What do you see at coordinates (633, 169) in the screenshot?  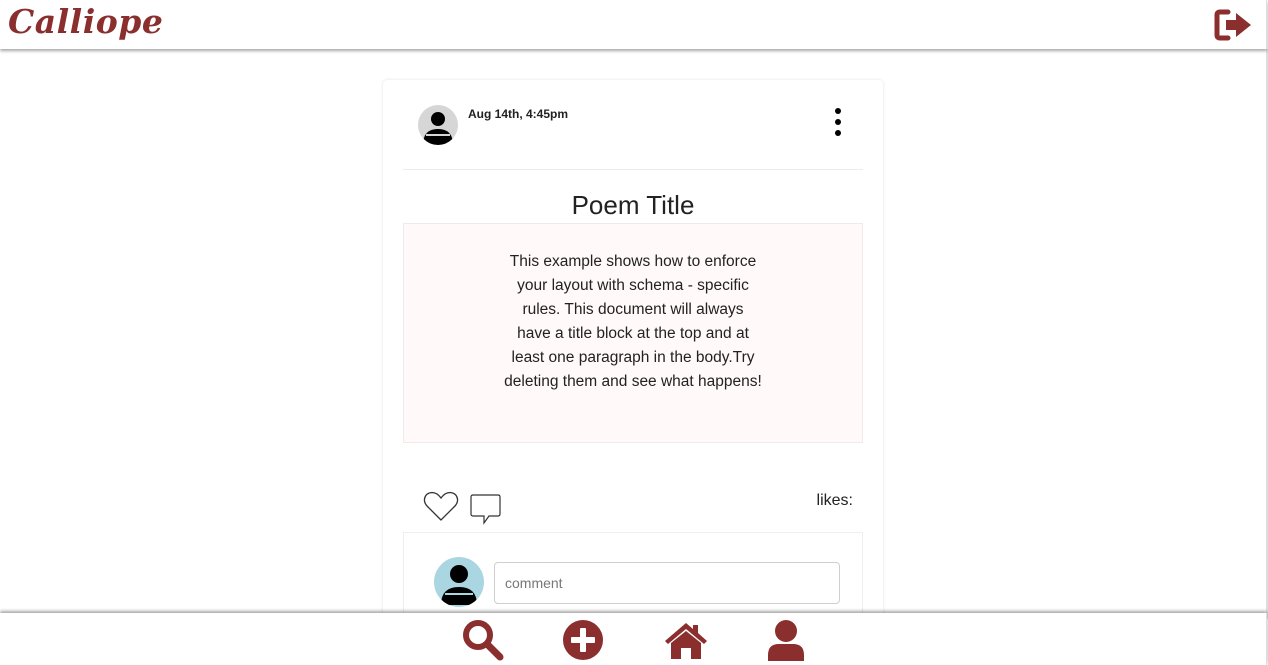 I see `header-divider` at bounding box center [633, 169].